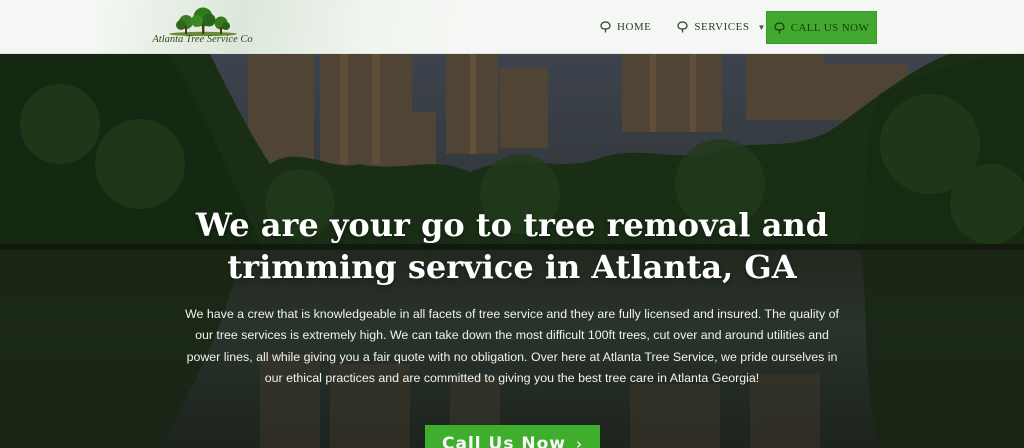  Describe the element at coordinates (634, 27) in the screenshot. I see `nav-item-label: HOME` at that location.